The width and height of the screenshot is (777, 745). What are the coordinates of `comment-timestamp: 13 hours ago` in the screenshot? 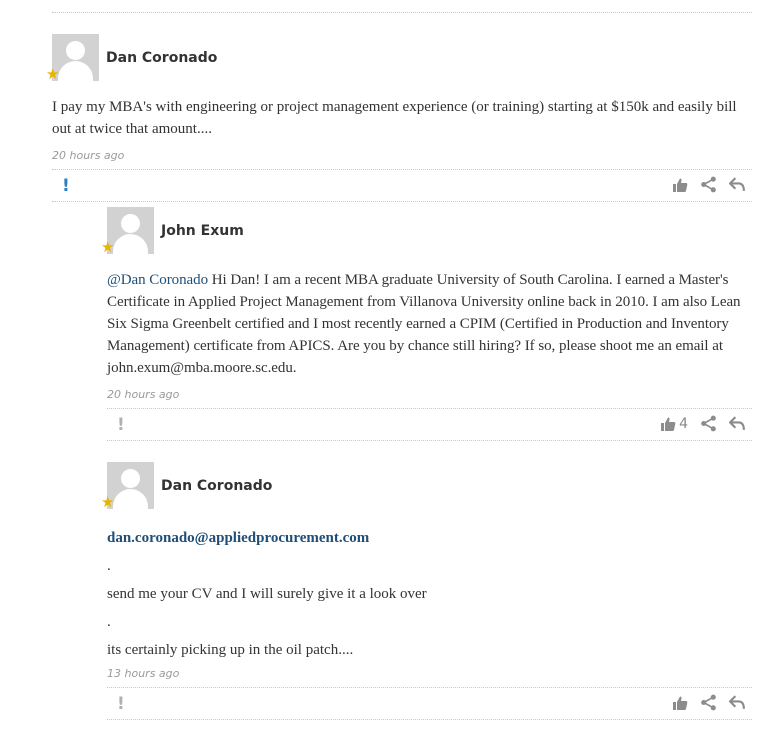 It's located at (143, 673).